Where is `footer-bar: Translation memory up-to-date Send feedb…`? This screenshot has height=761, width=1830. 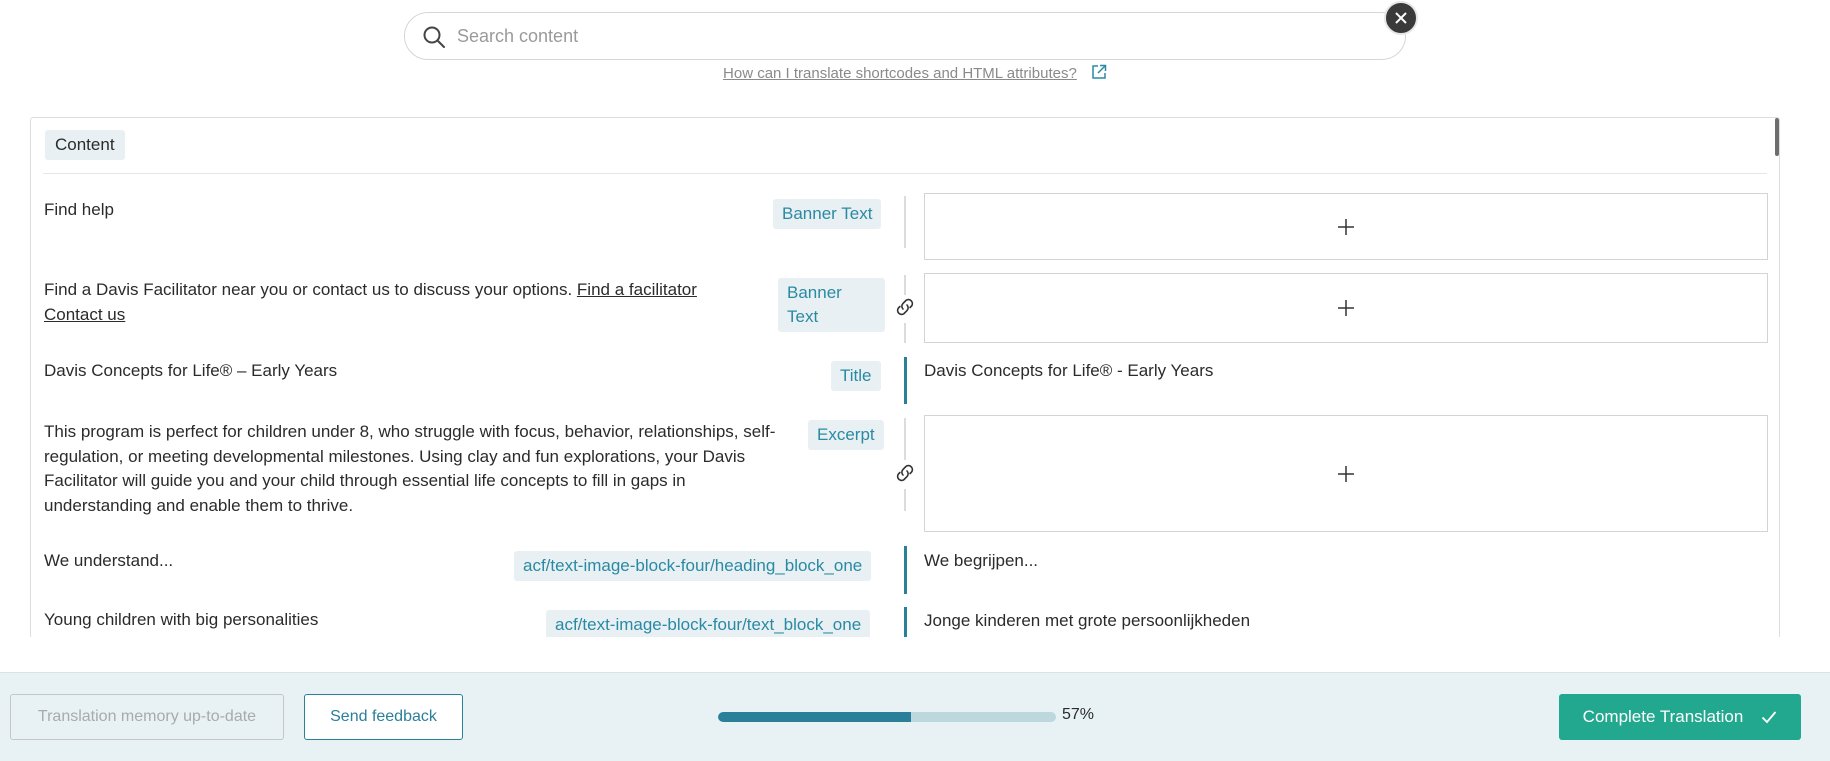 footer-bar: Translation memory up-to-date Send feedb… is located at coordinates (915, 716).